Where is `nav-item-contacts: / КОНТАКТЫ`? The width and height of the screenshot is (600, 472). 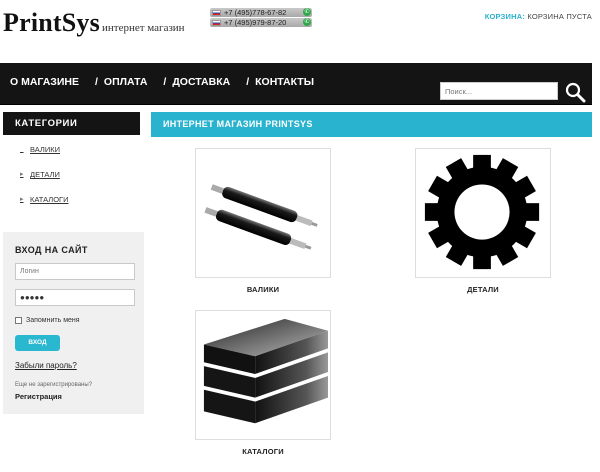 nav-item-contacts: / КОНТАКТЫ is located at coordinates (280, 82).